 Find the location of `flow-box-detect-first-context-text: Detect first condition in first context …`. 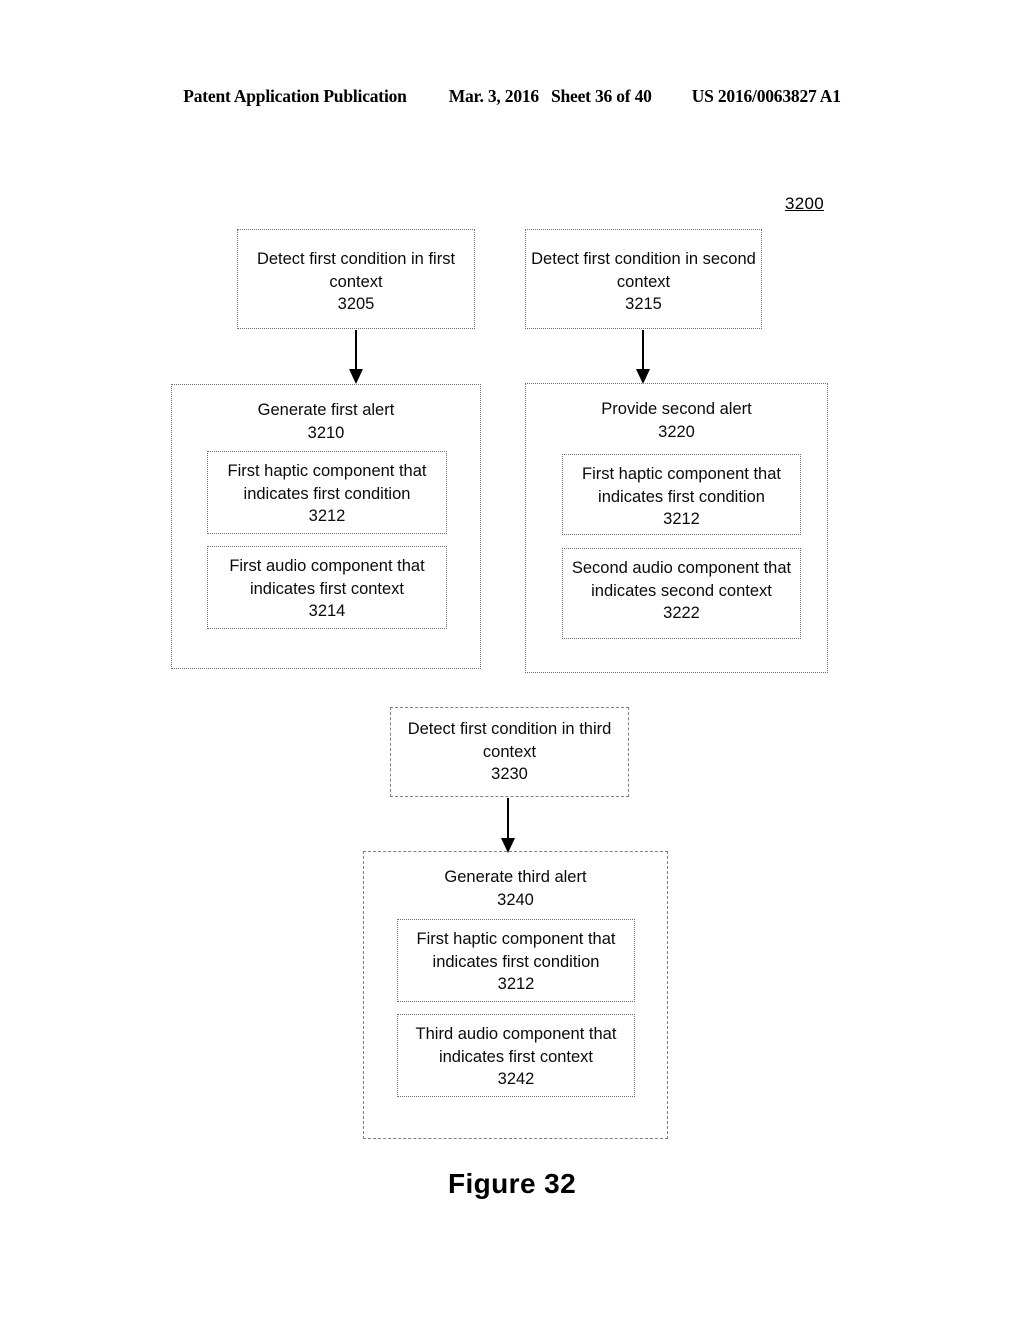

flow-box-detect-first-context-text: Detect first condition in first context … is located at coordinates (356, 281).